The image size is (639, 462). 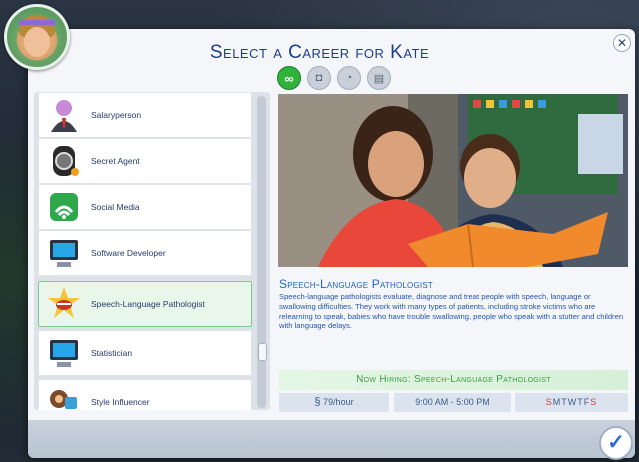 I want to click on avatar-headband, so click(x=37, y=22).